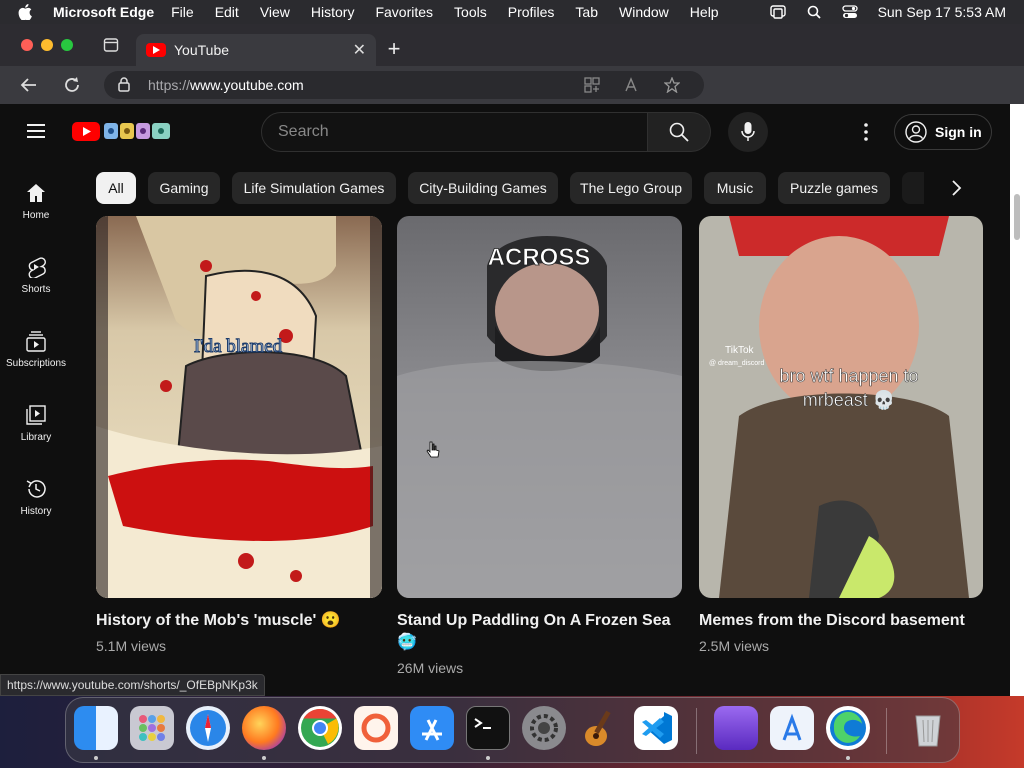 Image resolution: width=1024 pixels, height=768 pixels. I want to click on vscode-icon, so click(656, 728).